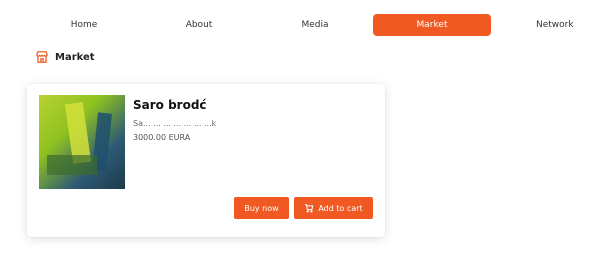 The height and width of the screenshot is (263, 595). What do you see at coordinates (162, 137) in the screenshot?
I see `product-price: 3000.00 EURA` at bounding box center [162, 137].